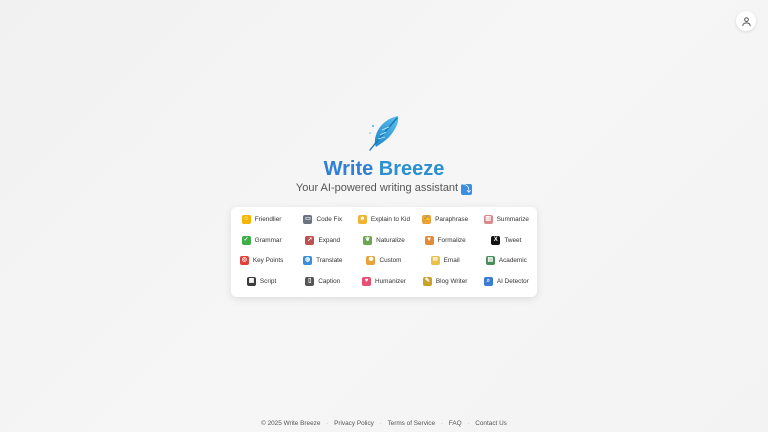  Describe the element at coordinates (411, 423) in the screenshot. I see `terms-of-service-link: Terms of Service` at that location.